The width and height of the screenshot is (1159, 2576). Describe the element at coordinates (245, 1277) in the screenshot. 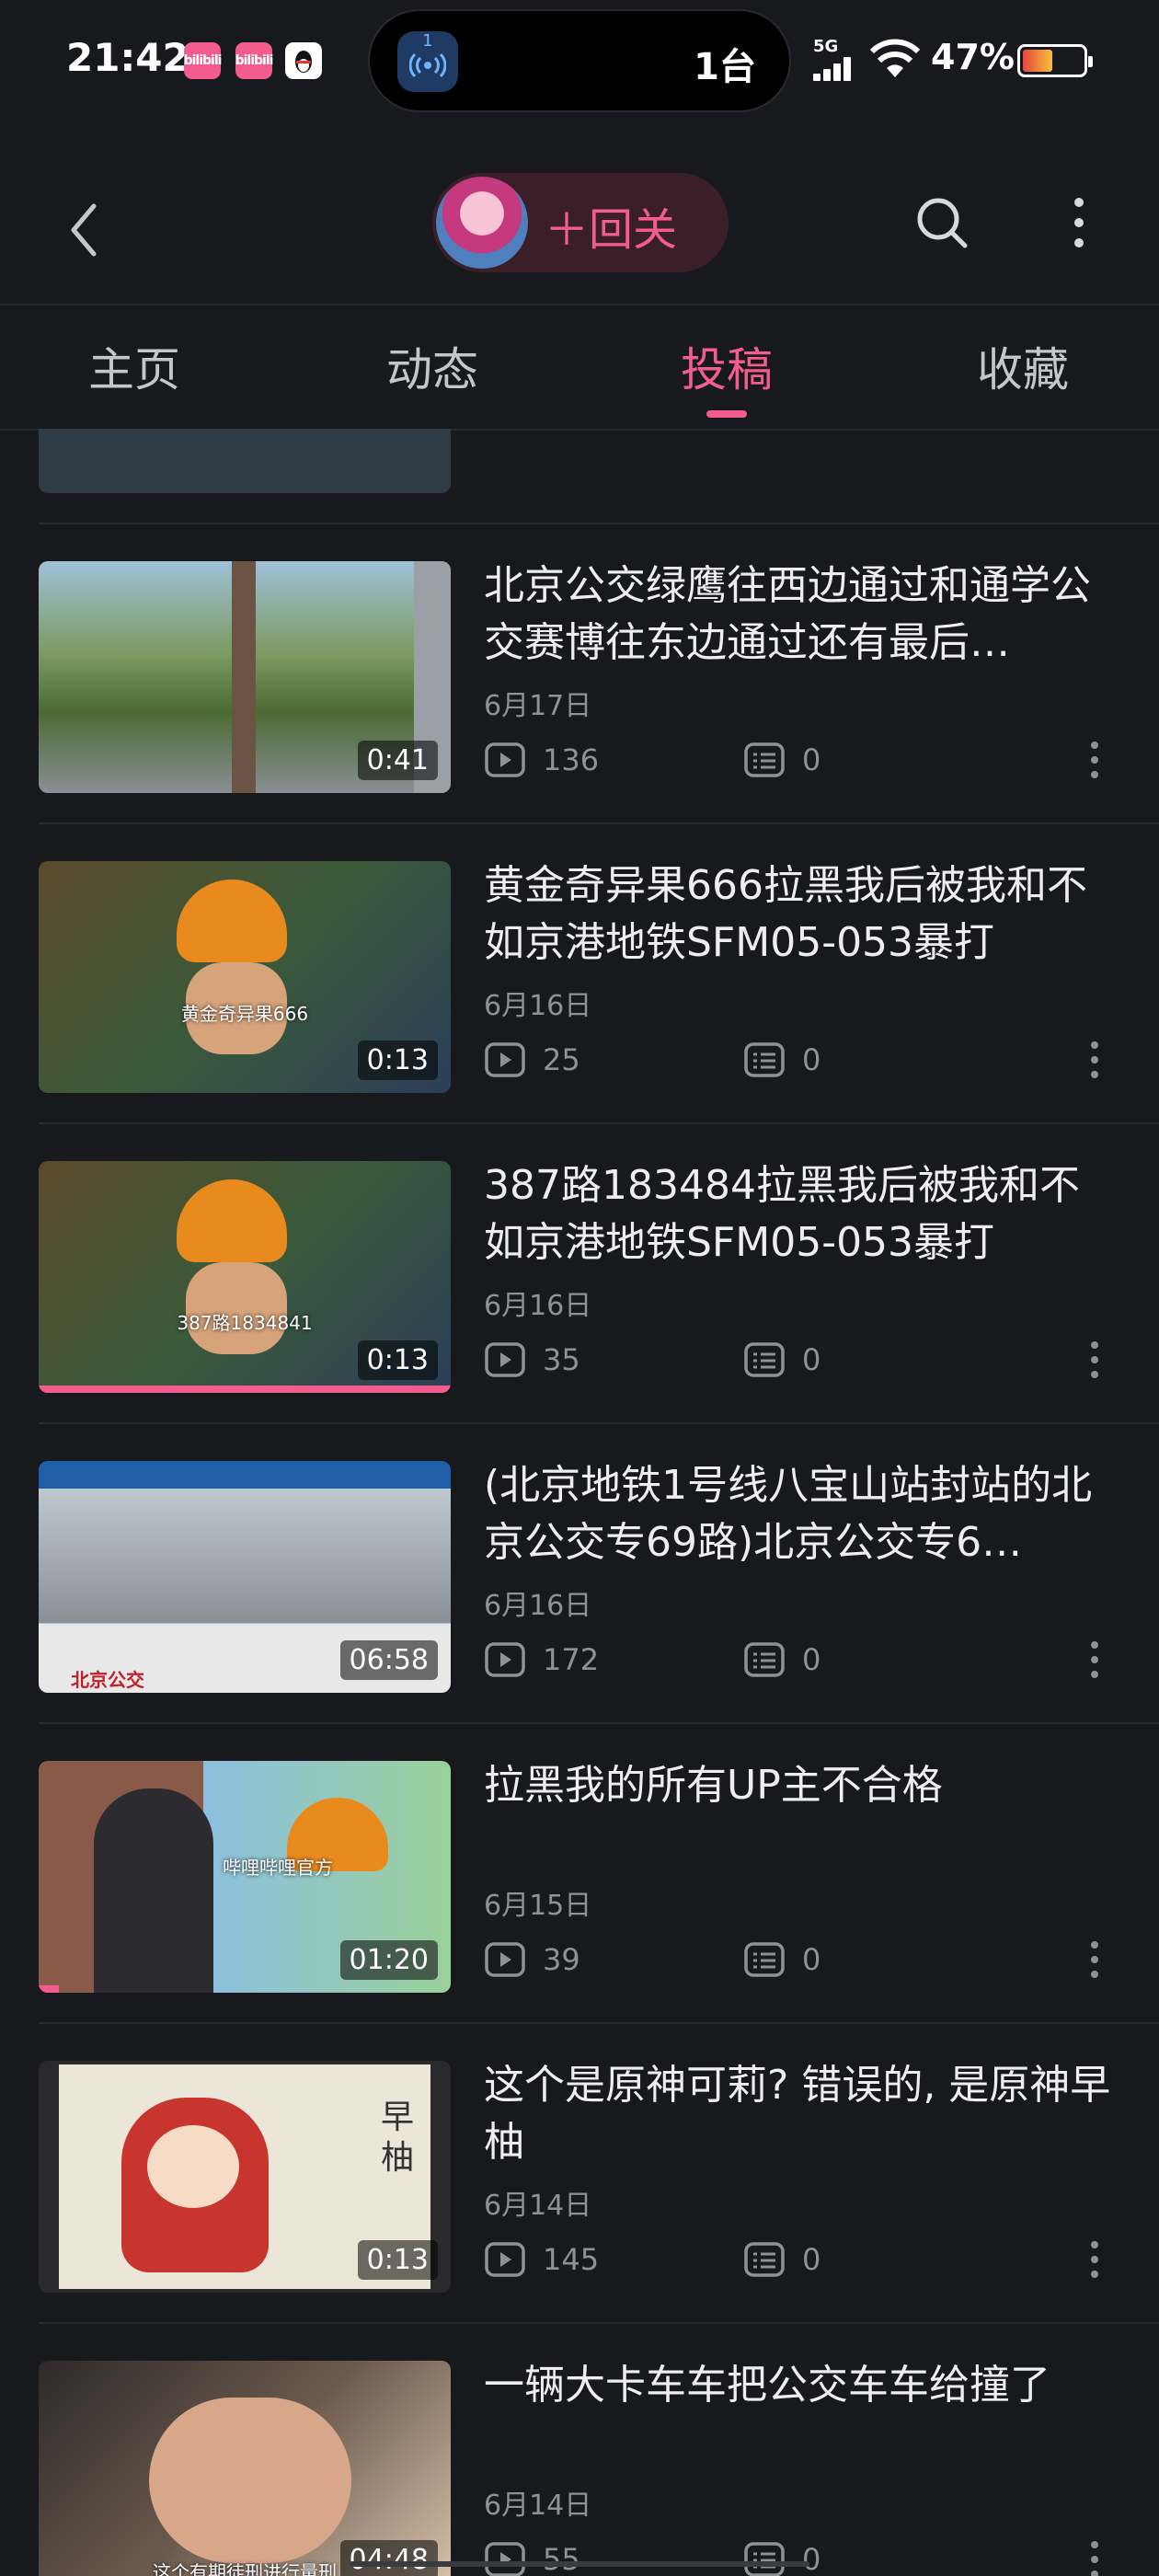

I see `video-thumbnail: 387路1834841 0:13` at that location.